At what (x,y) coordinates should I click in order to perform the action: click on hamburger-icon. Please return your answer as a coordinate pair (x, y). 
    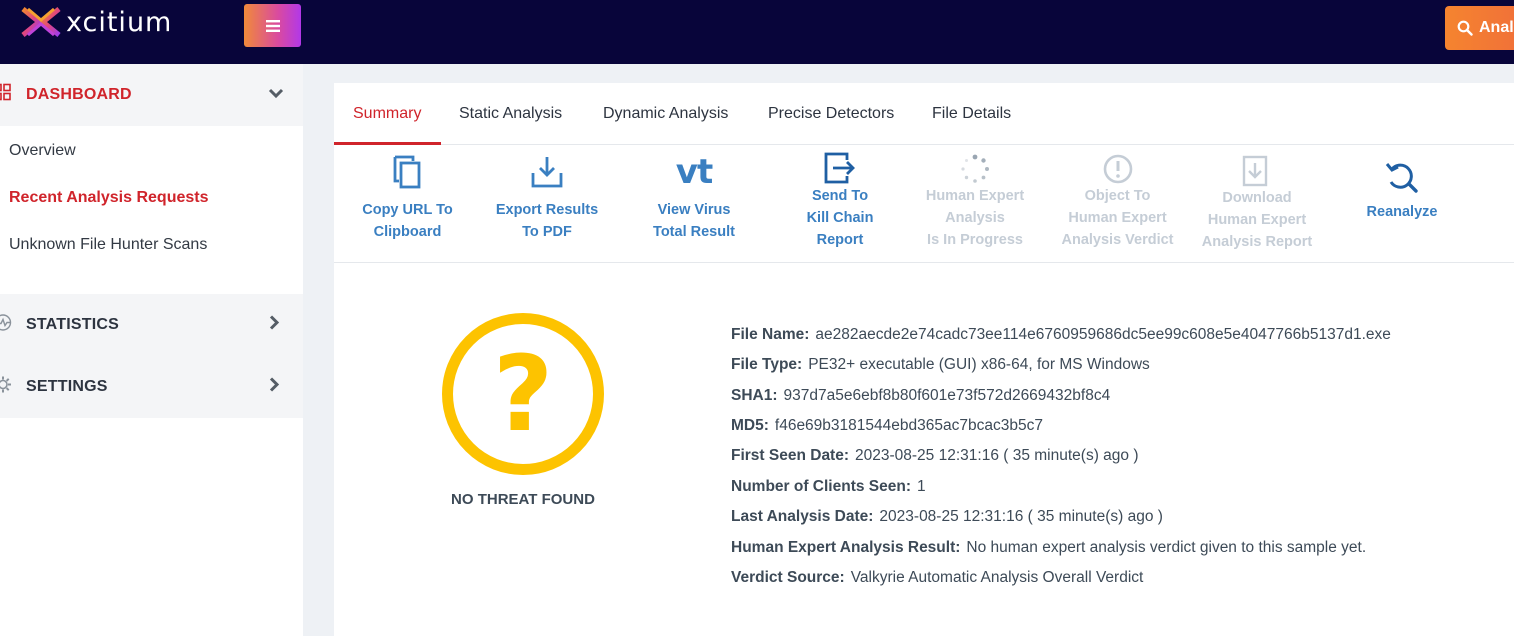
    Looking at the image, I should click on (272, 25).